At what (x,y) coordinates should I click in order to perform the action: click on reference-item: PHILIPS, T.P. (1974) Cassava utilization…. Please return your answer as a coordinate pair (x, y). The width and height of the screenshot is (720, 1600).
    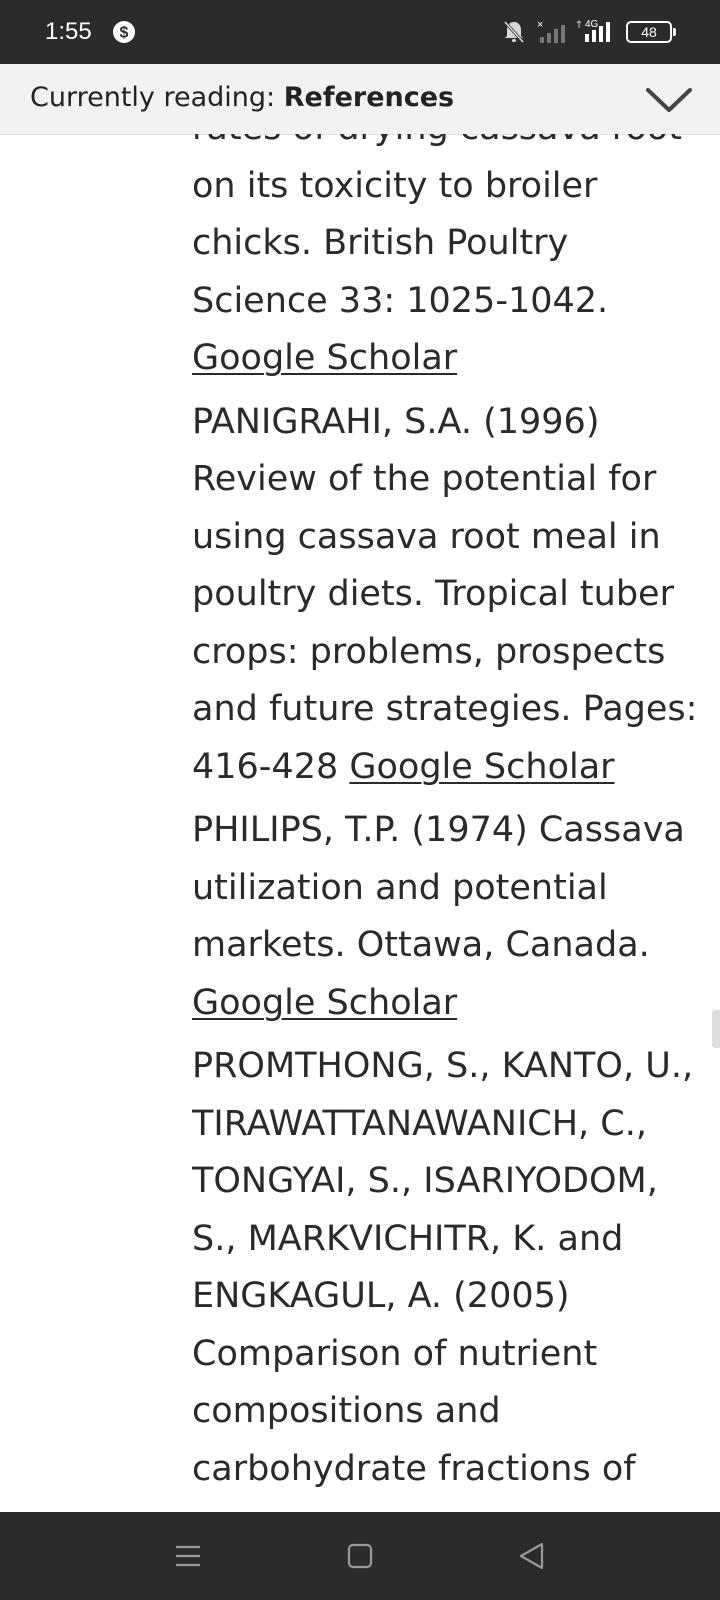
    Looking at the image, I should click on (447, 917).